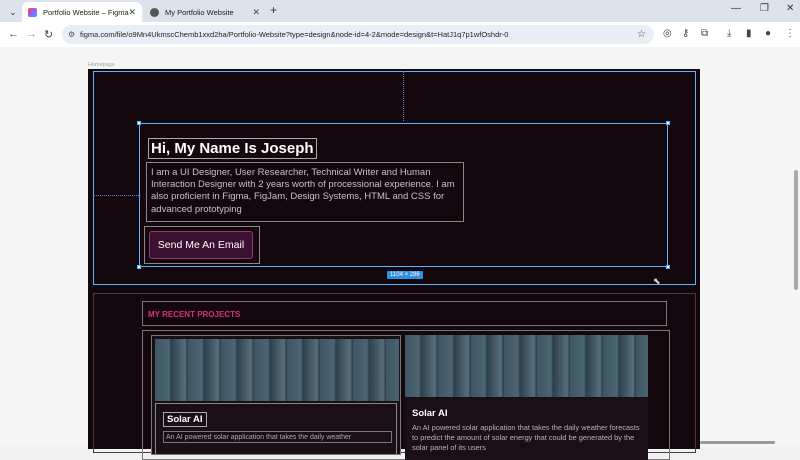 The image size is (800, 460). Describe the element at coordinates (657, 281) in the screenshot. I see `mouse-cursor-icon: ⬉` at that location.